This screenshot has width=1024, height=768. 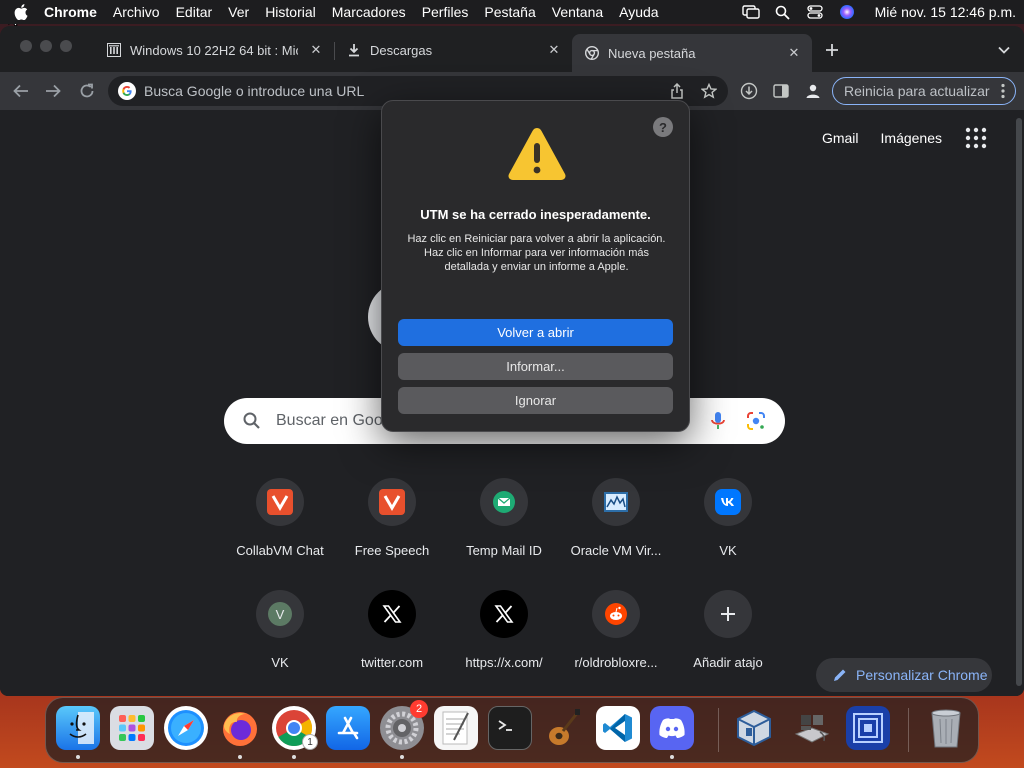 I want to click on shortcut-add: Añadir atajo, so click(x=728, y=630).